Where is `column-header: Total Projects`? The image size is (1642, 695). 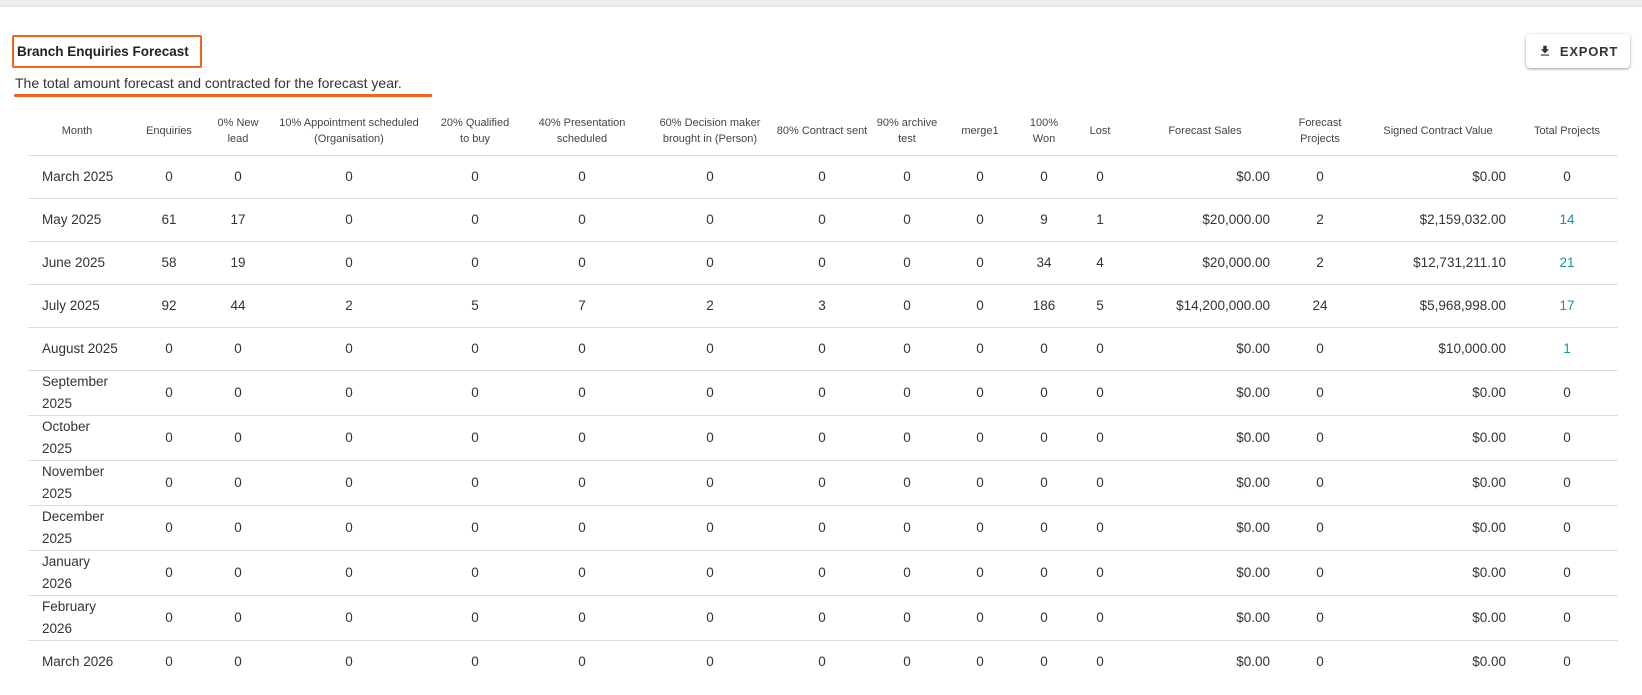 column-header: Total Projects is located at coordinates (1567, 131).